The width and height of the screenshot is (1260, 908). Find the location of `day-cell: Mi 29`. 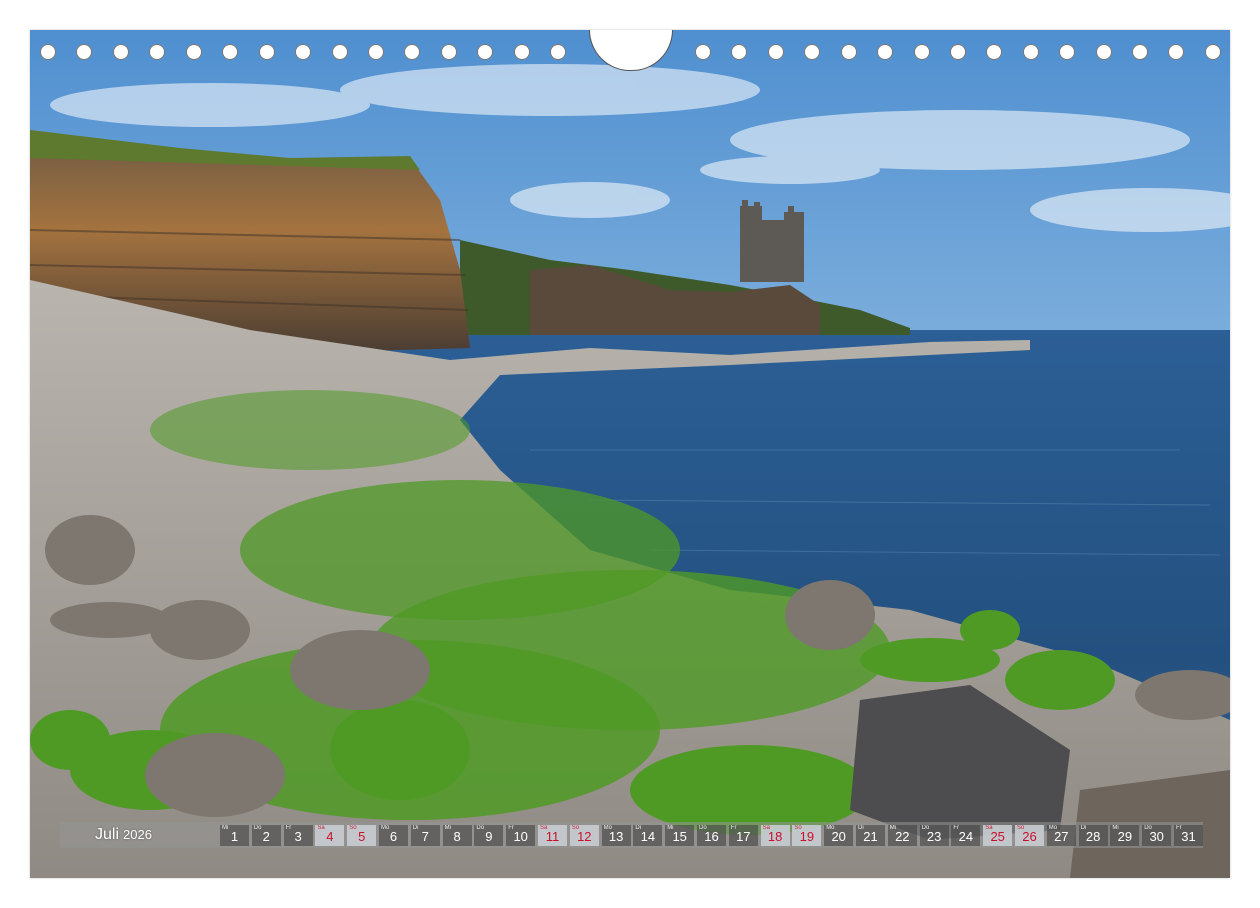

day-cell: Mi 29 is located at coordinates (1125, 835).